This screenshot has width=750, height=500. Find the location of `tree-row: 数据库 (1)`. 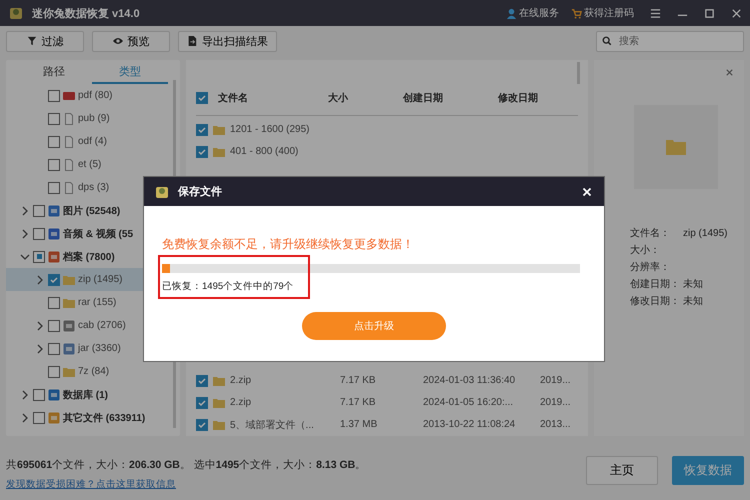

tree-row: 数据库 (1) is located at coordinates (93, 394).